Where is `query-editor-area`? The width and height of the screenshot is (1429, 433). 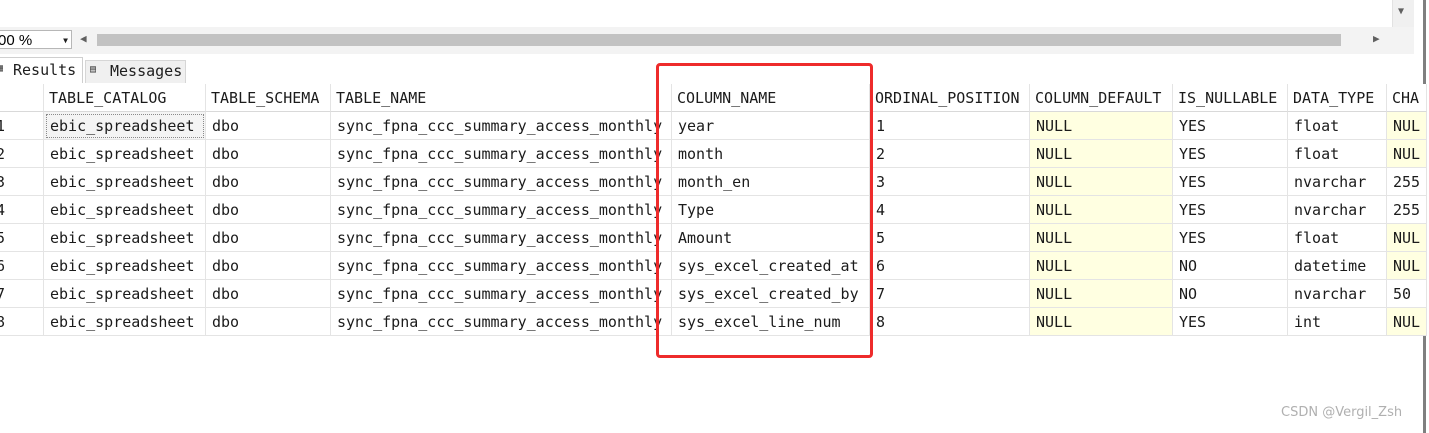 query-editor-area is located at coordinates (696, 13).